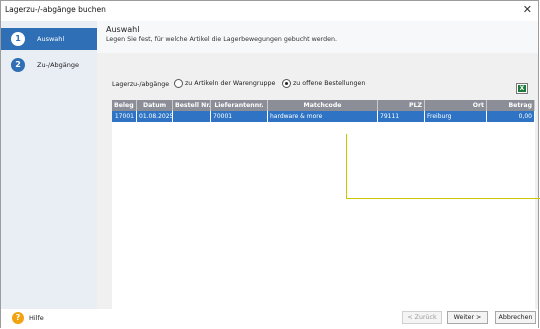  What do you see at coordinates (18, 39) in the screenshot?
I see `step-number: 1` at bounding box center [18, 39].